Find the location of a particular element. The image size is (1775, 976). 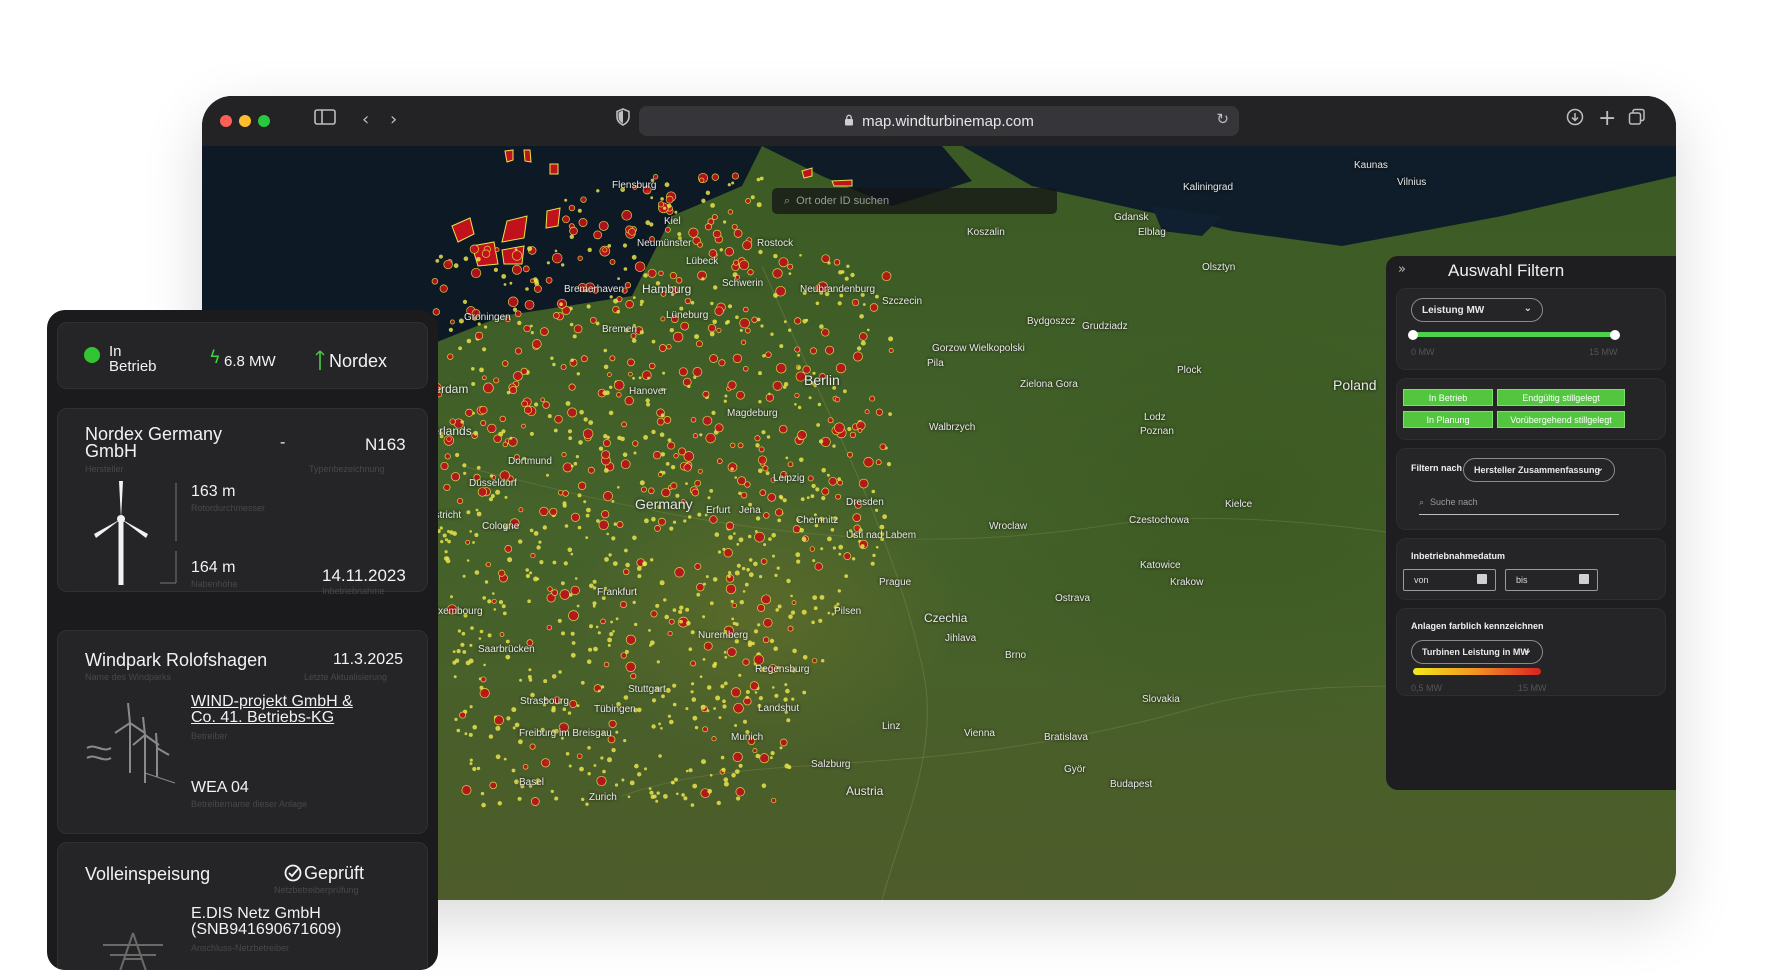

status-in-planung-button: In Planung is located at coordinates (1448, 419).